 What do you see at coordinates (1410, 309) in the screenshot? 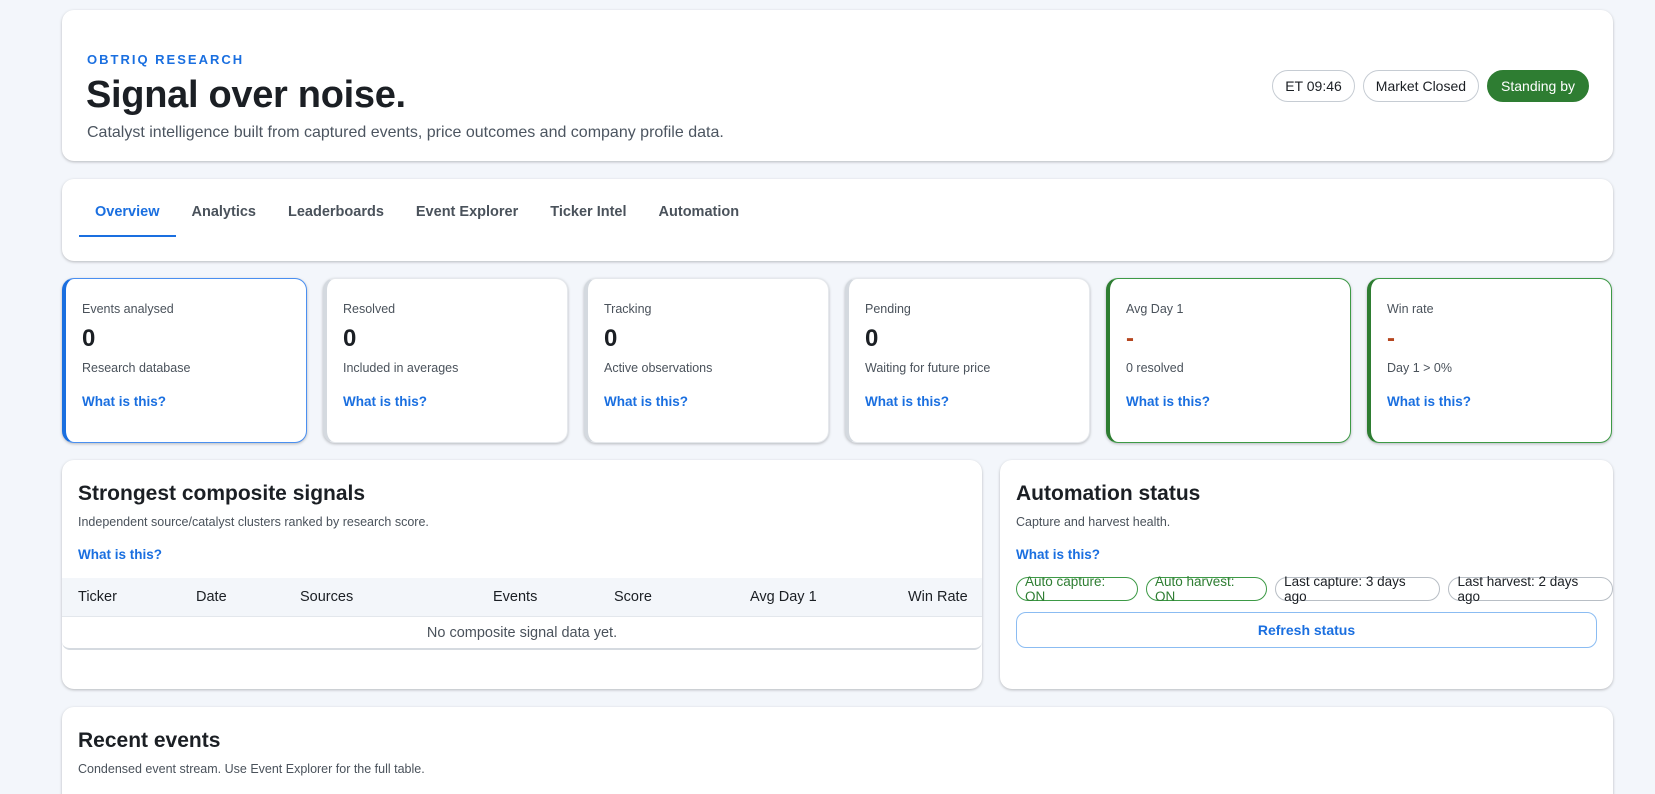
I see `stat-label: Win rate` at bounding box center [1410, 309].